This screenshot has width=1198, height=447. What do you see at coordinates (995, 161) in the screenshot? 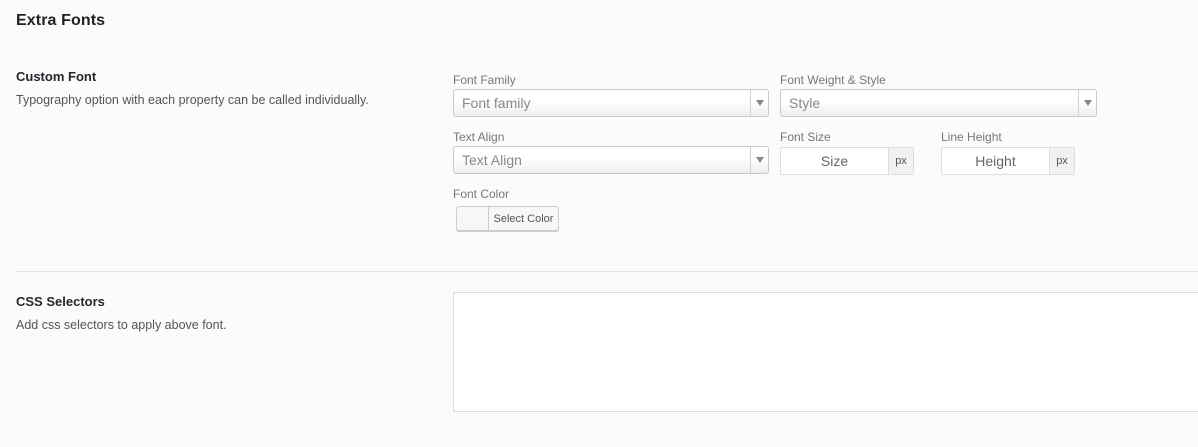
I see `line-height-input` at bounding box center [995, 161].